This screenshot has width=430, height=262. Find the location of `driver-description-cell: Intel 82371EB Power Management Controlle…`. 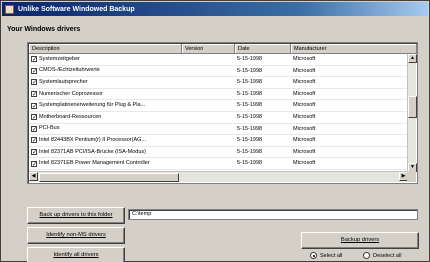

driver-description-cell: Intel 82371EB Power Management Controlle… is located at coordinates (105, 163).